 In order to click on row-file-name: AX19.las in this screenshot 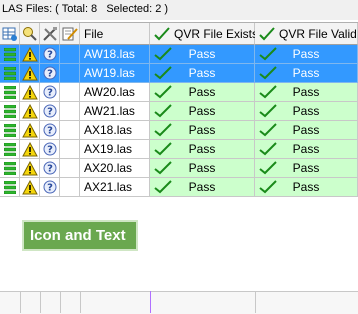, I will do `click(115, 149)`.